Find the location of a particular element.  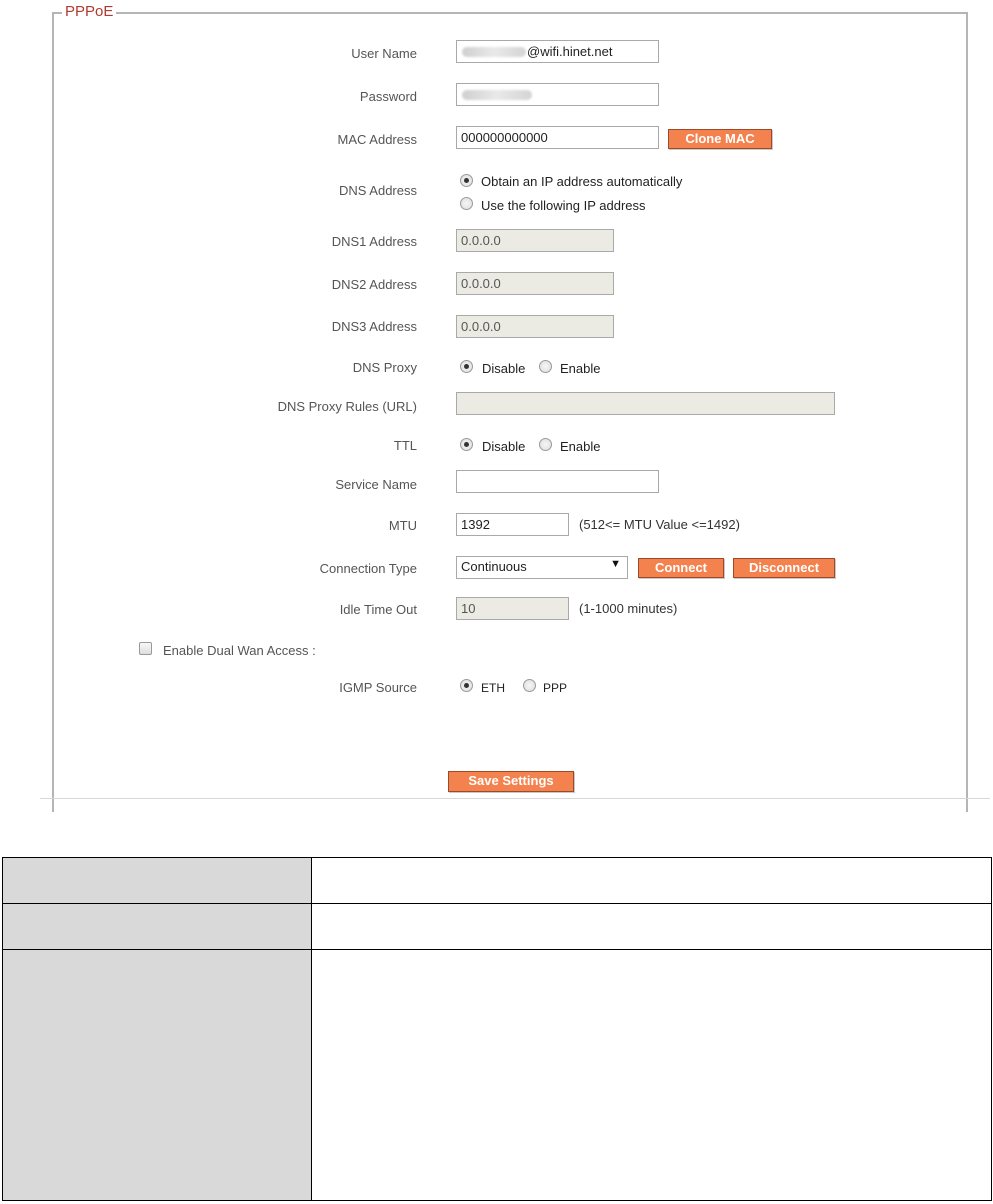

idle-timeout-input is located at coordinates (512, 608).